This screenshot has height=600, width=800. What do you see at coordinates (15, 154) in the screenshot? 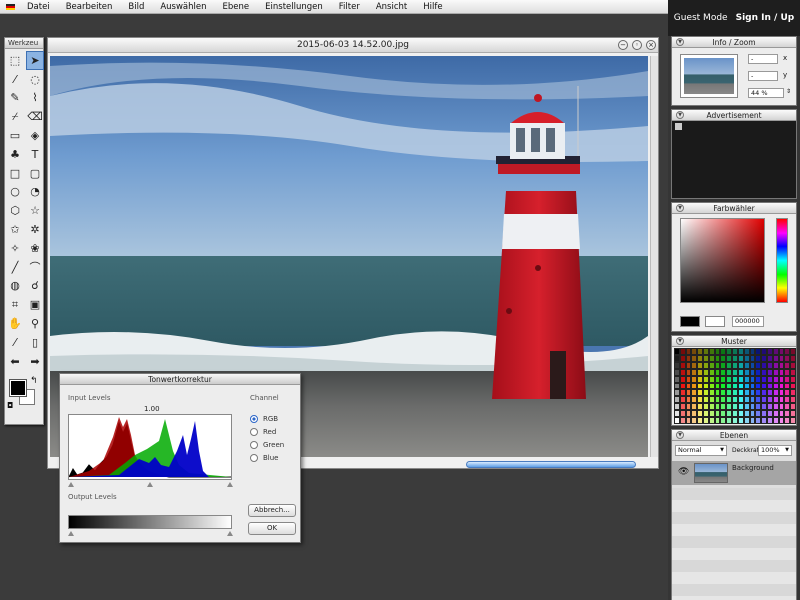
I see `stamp-icon: ♣` at bounding box center [15, 154].